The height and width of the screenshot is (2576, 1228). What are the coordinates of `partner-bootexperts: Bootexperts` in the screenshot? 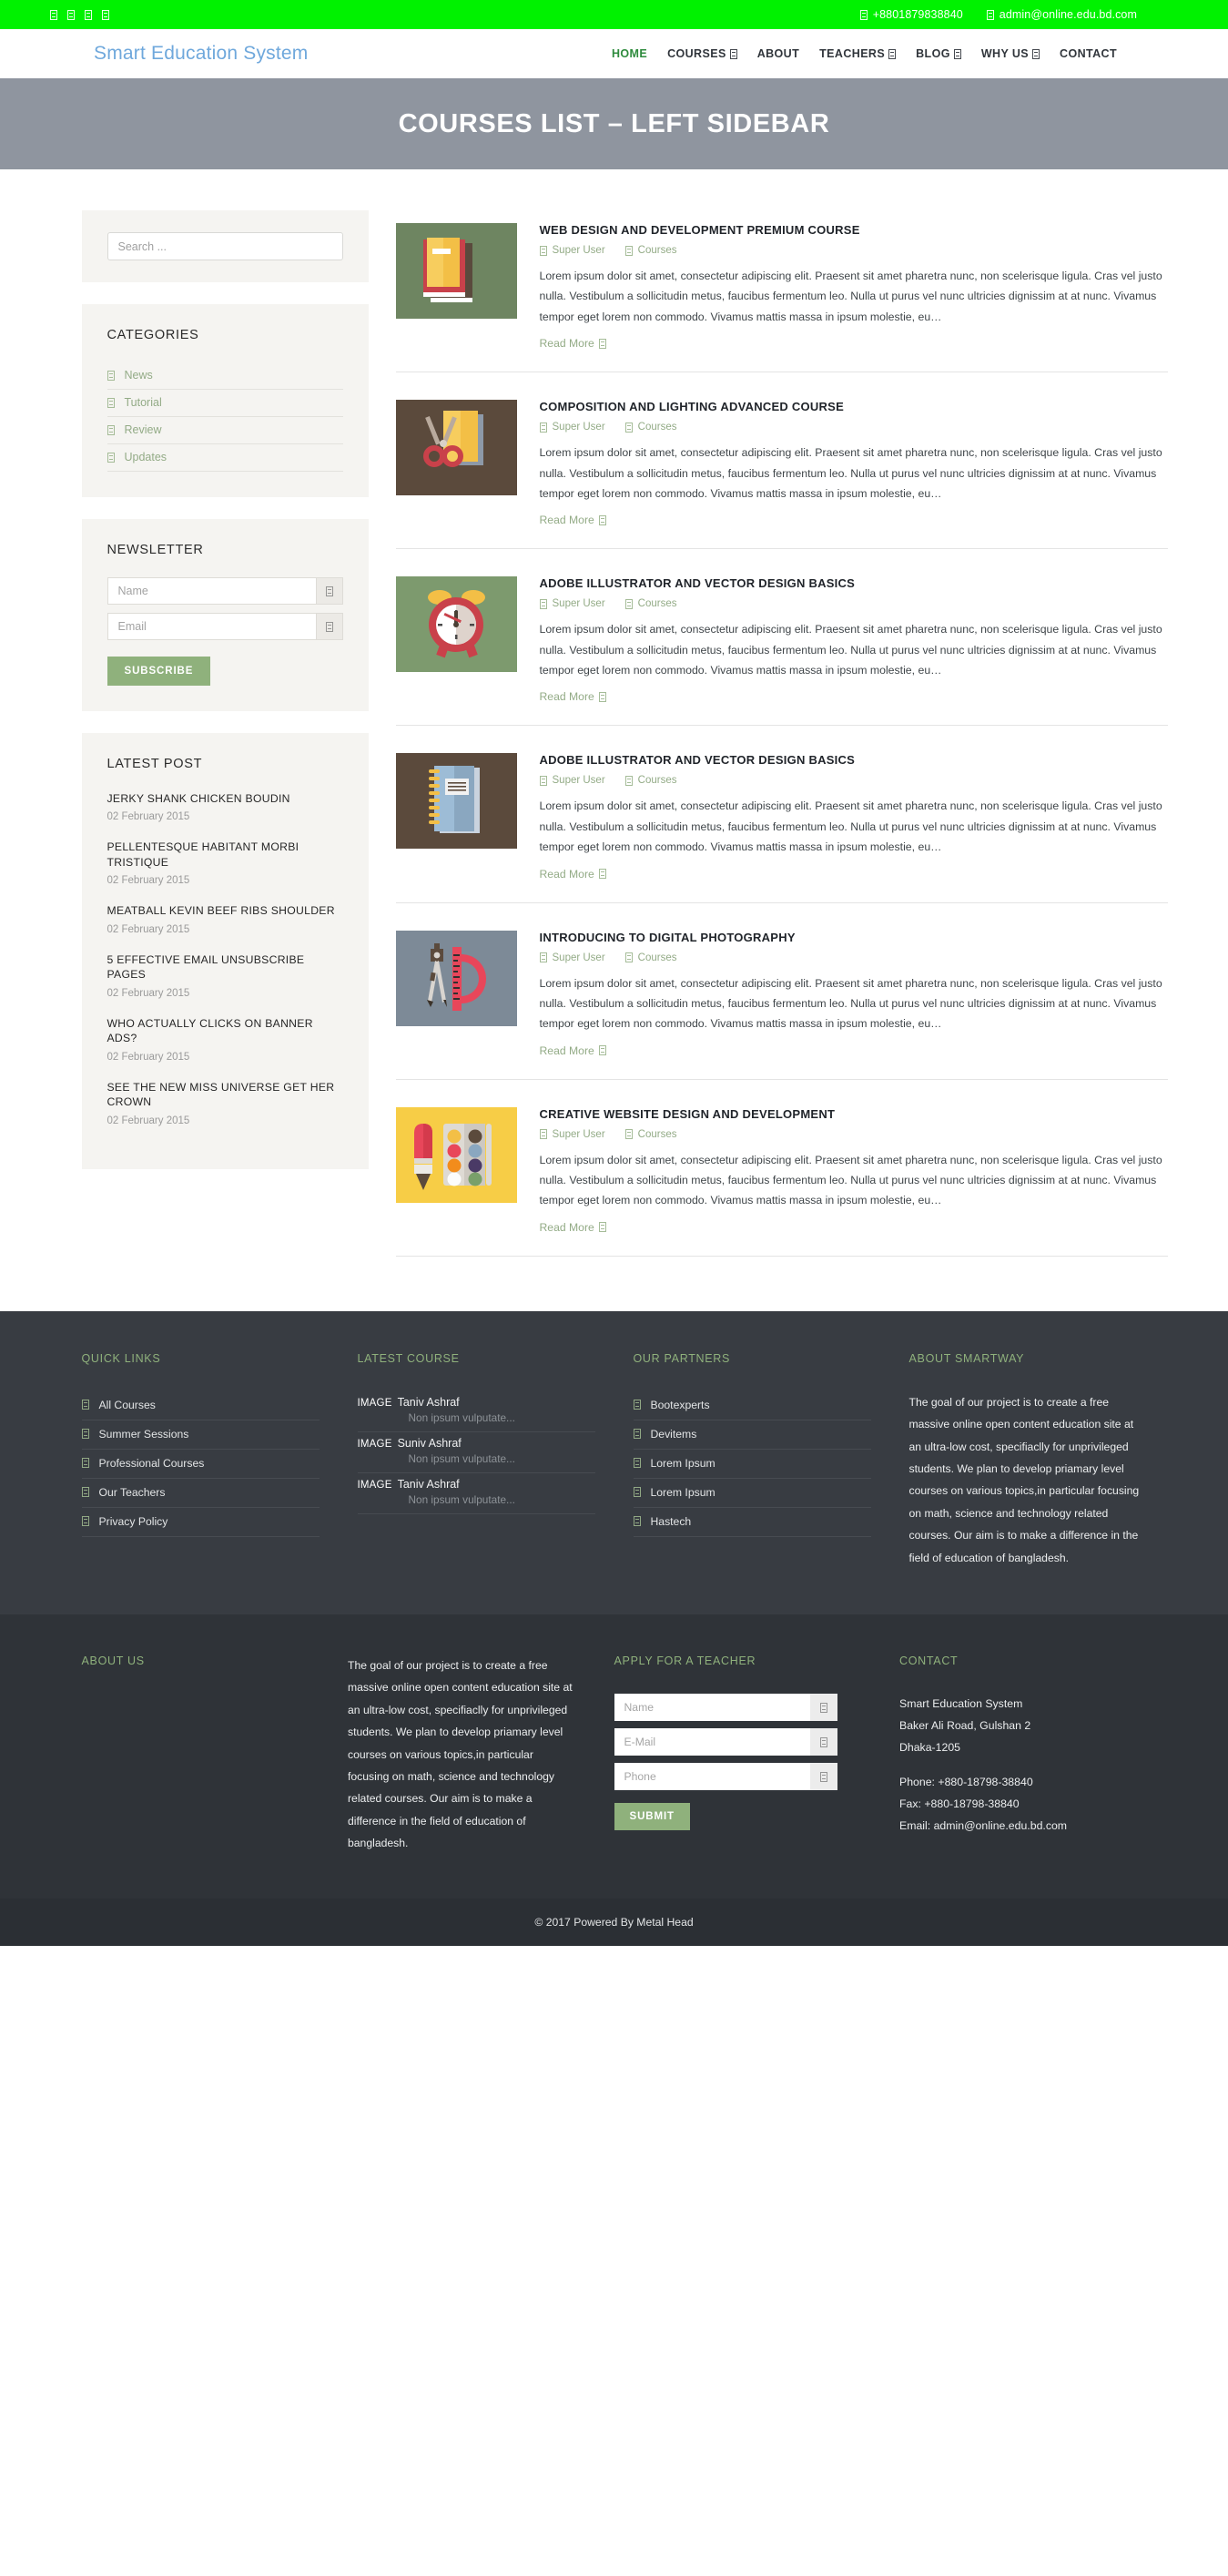 It's located at (752, 1405).